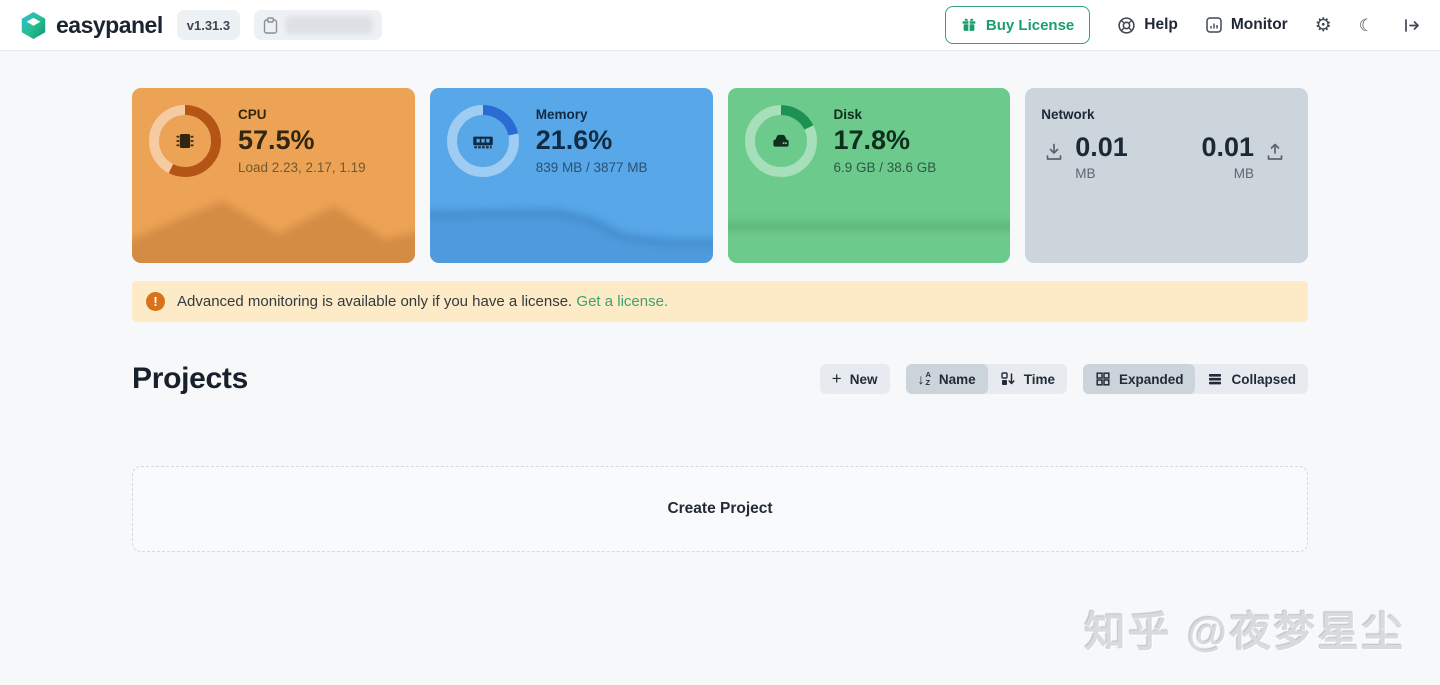 The width and height of the screenshot is (1440, 685). I want to click on new-project-button: + New, so click(854, 379).